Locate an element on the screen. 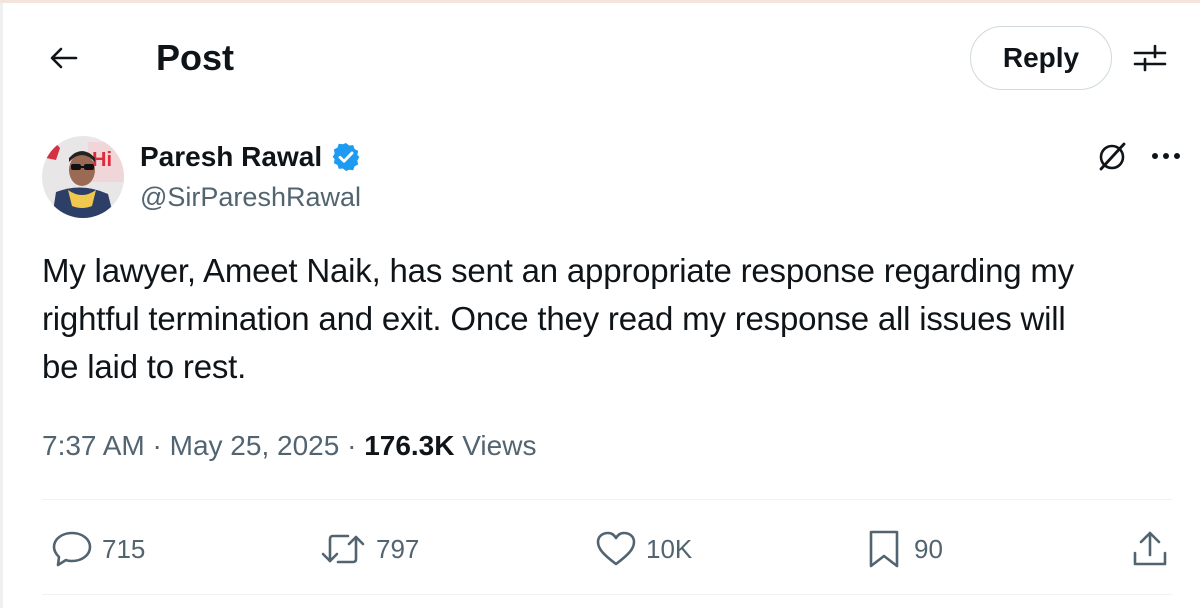 This screenshot has width=1200, height=608. author-display-name: Paresh Rawal is located at coordinates (231, 157).